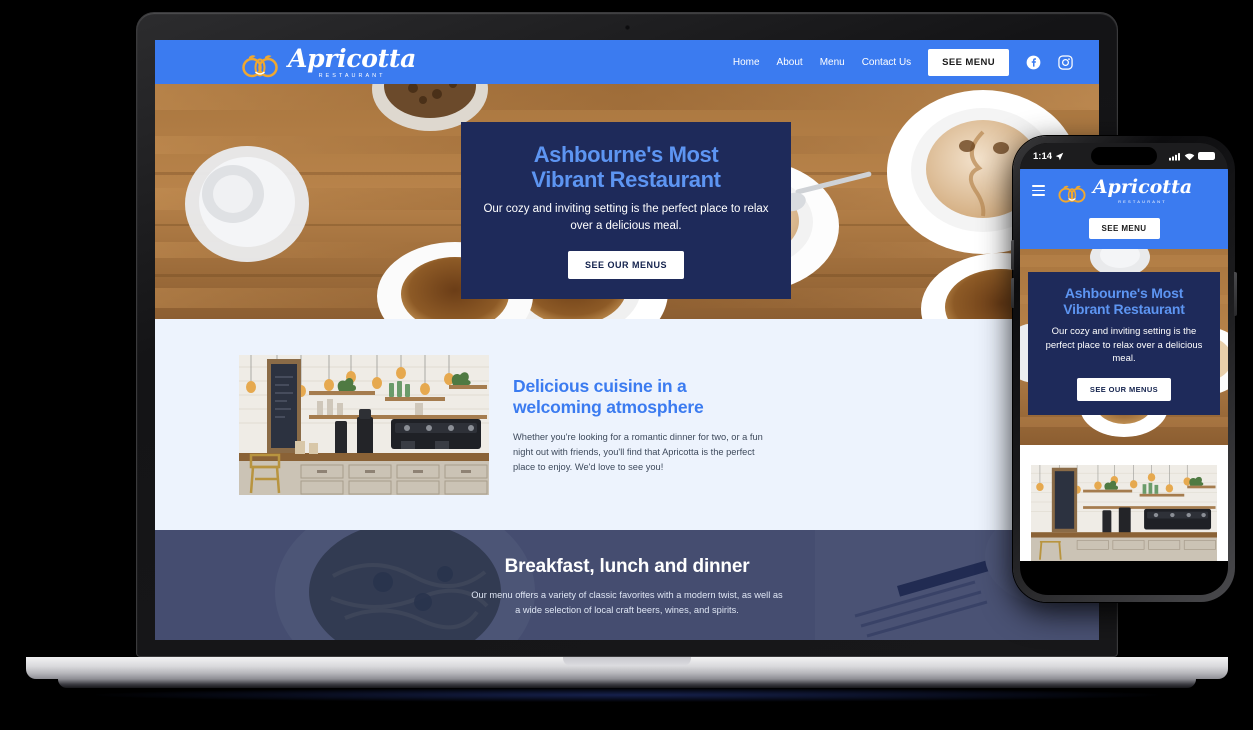 The width and height of the screenshot is (1253, 730). What do you see at coordinates (1124, 389) in the screenshot?
I see `phone-see-our-menus-button: SEE OUR MENUS` at bounding box center [1124, 389].